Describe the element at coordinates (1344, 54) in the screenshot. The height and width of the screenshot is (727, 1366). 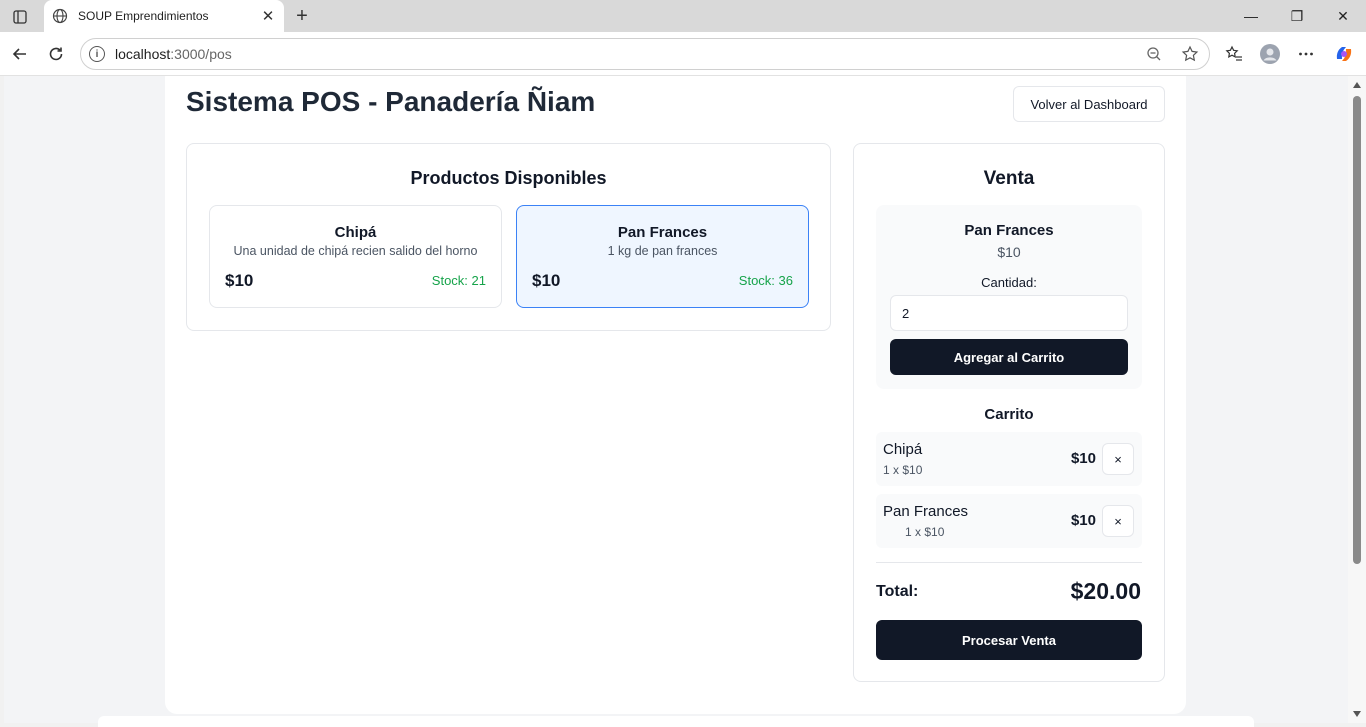
I see `copilot-icon` at that location.